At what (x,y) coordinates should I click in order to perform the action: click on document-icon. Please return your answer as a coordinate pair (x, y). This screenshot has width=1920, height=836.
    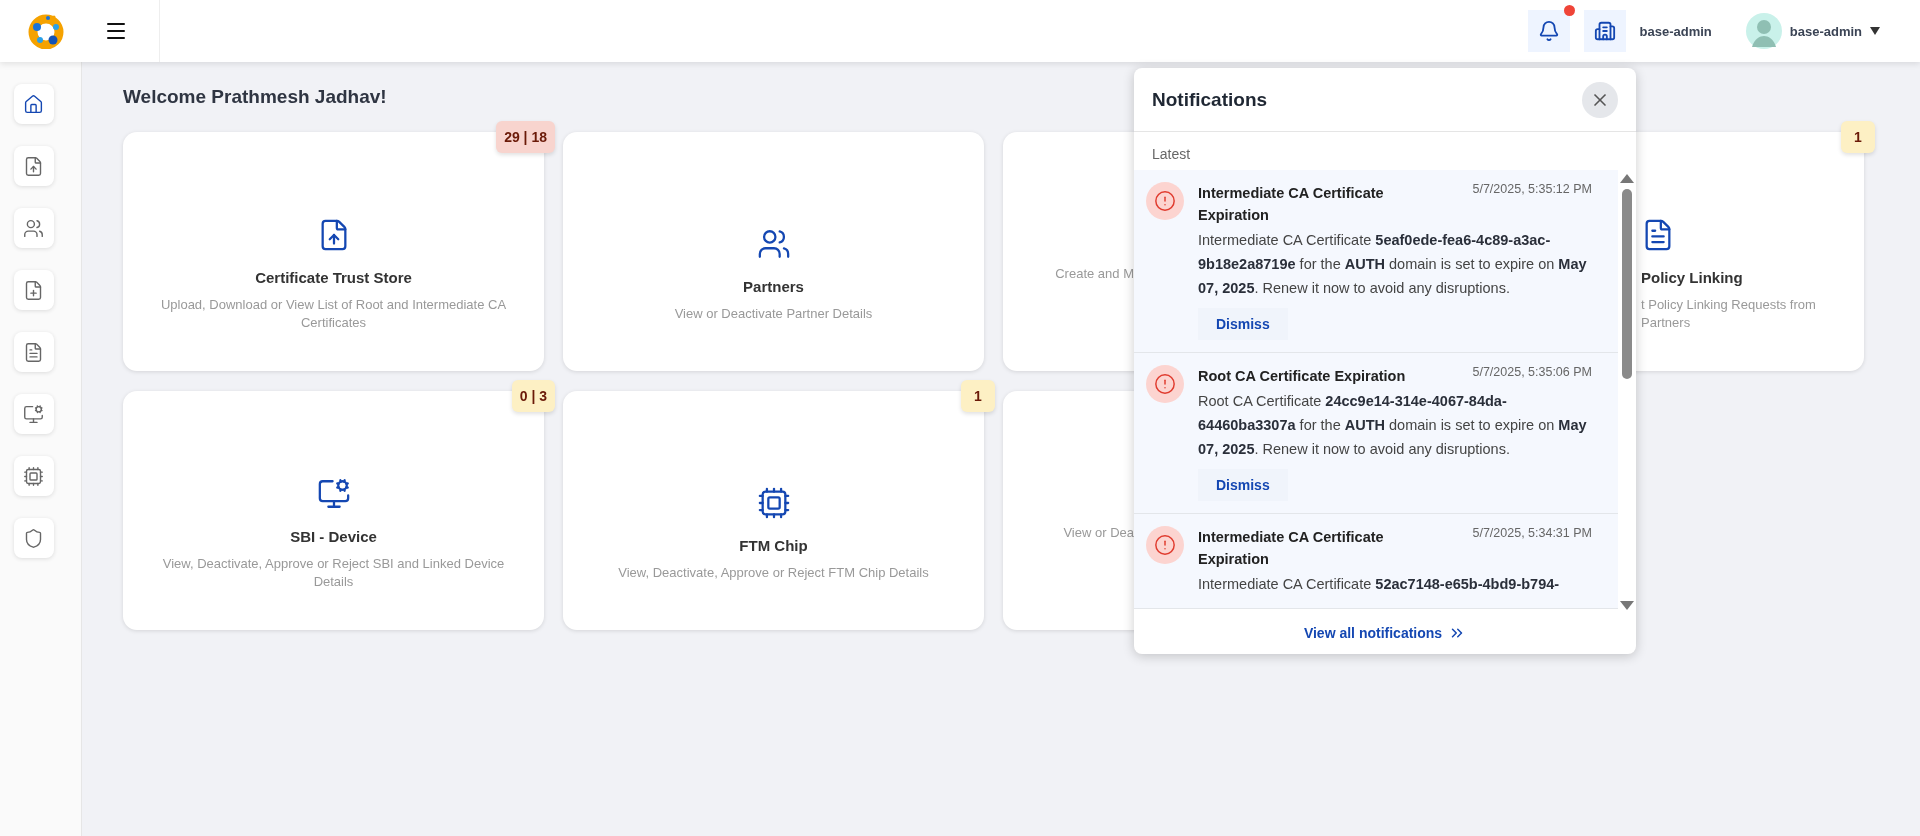
    Looking at the image, I should click on (33, 352).